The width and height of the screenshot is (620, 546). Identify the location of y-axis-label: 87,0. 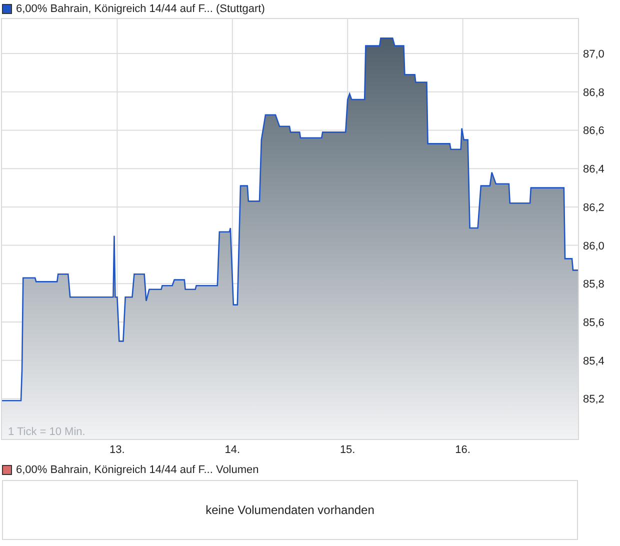
(593, 54).